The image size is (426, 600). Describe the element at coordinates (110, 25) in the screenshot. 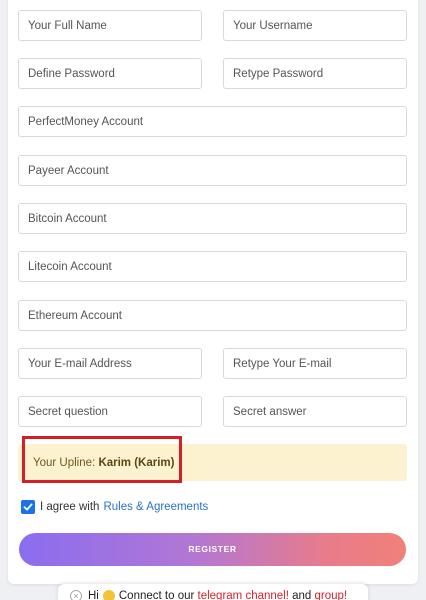

I see `full-name-input` at that location.